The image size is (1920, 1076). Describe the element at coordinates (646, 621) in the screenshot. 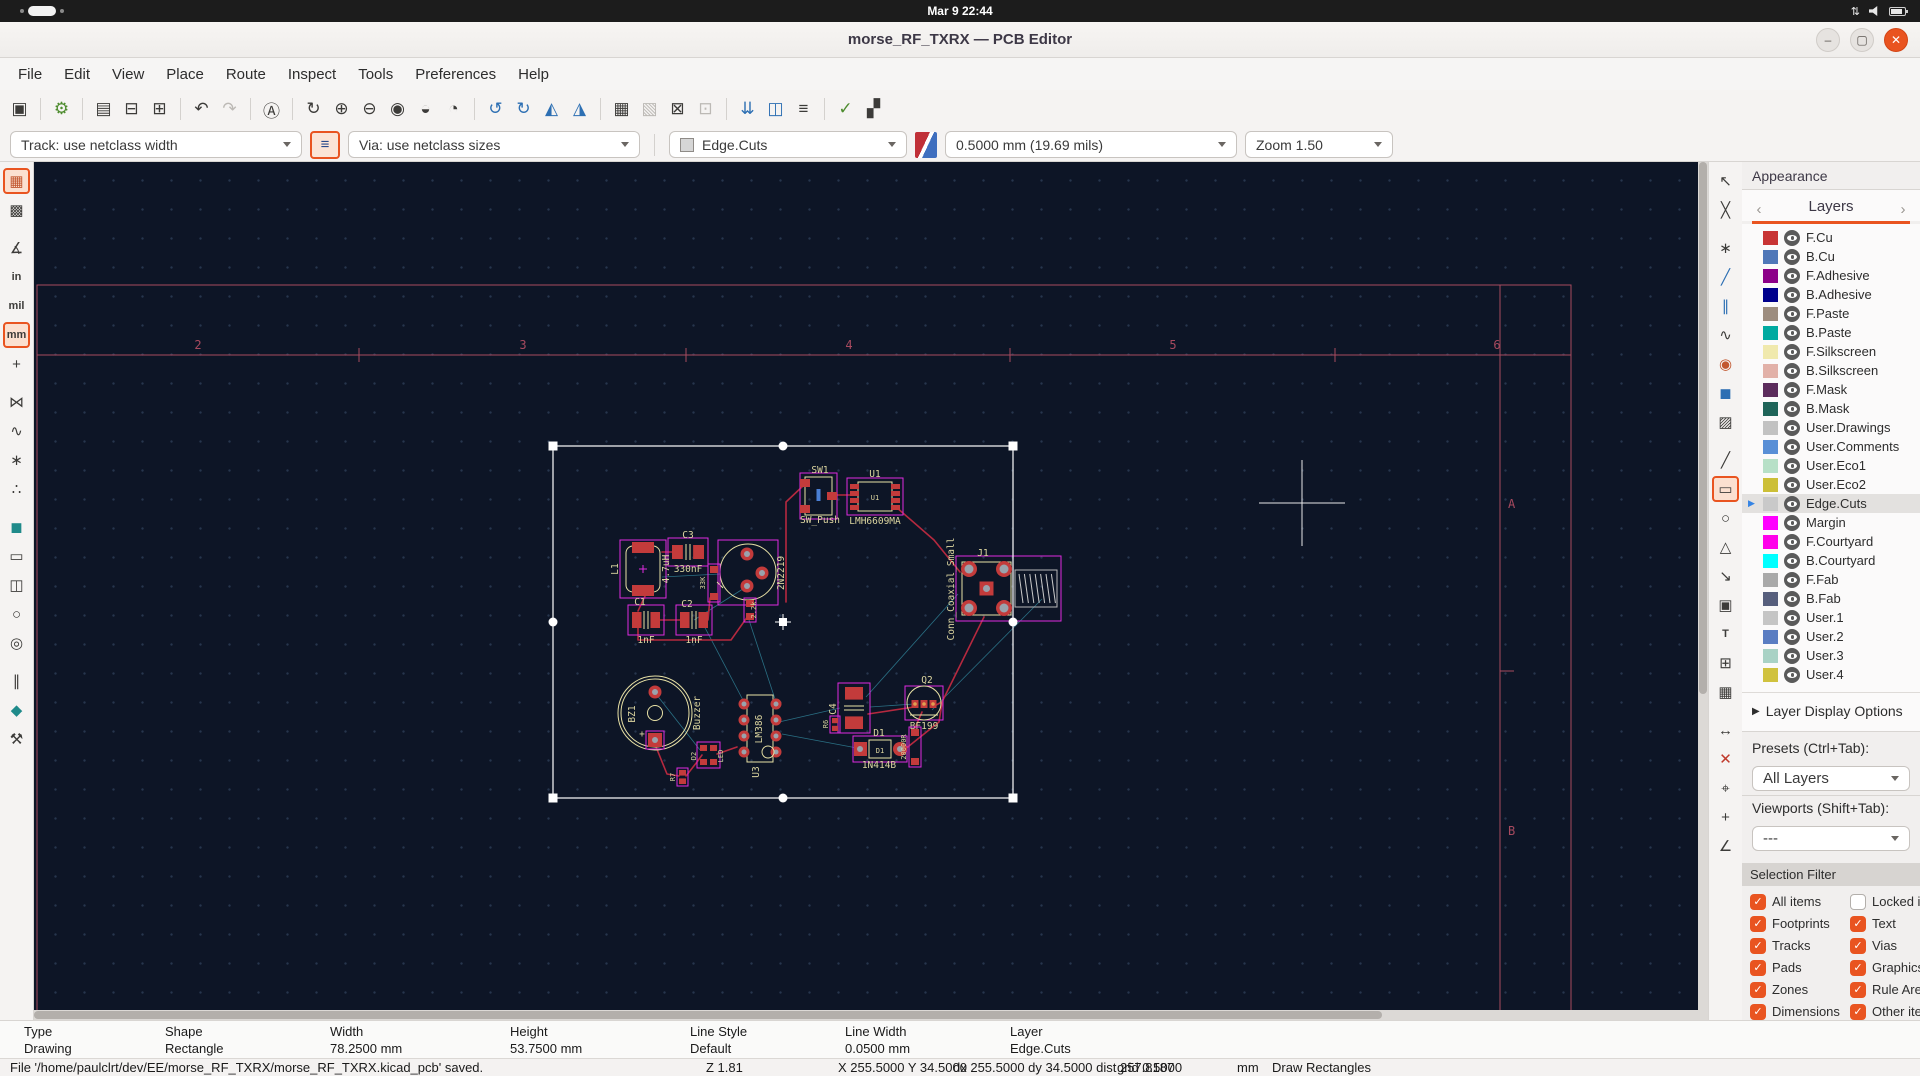

I see `component-C1: C1 1nF` at that location.